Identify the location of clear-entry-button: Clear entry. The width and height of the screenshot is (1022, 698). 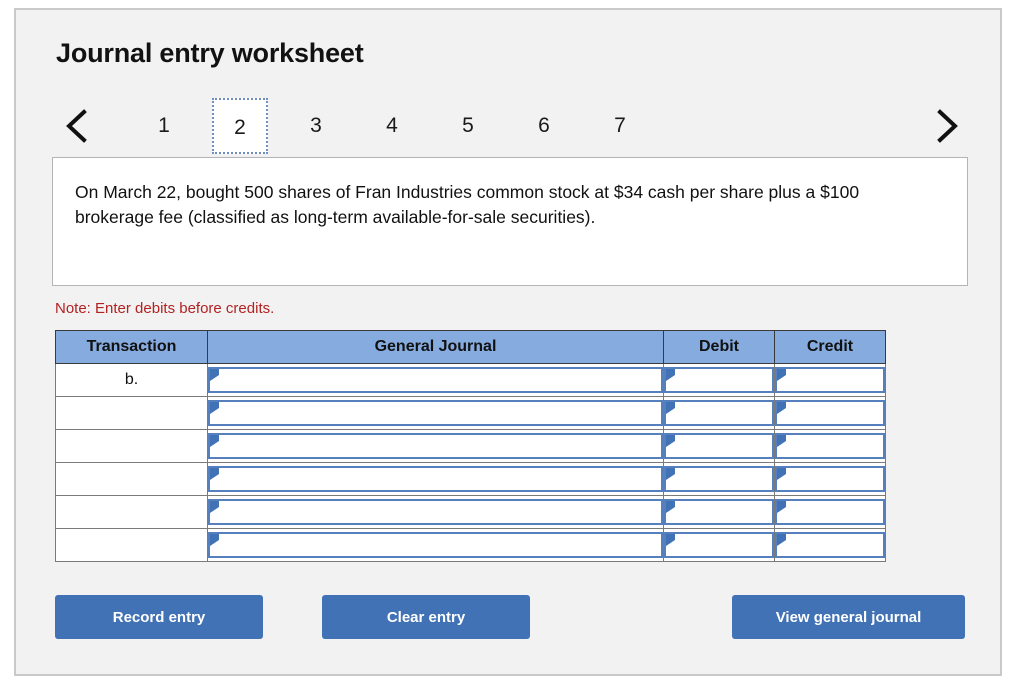
(426, 617).